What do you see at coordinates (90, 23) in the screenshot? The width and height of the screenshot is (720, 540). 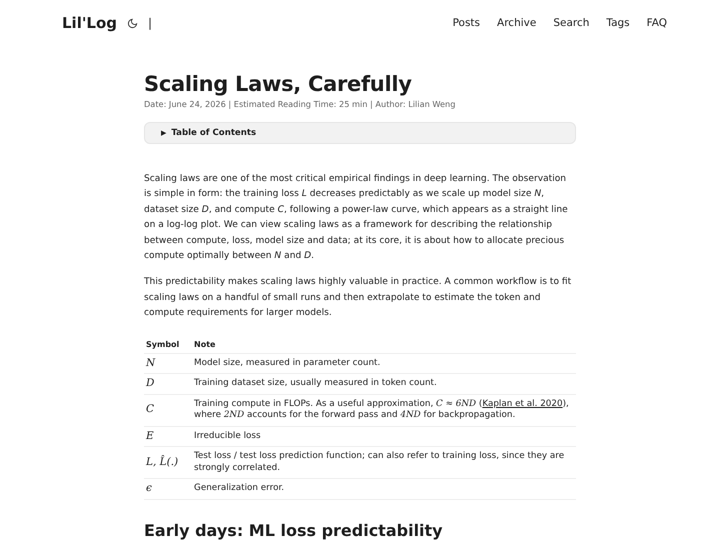 I see `site-logo: Lil'Log` at bounding box center [90, 23].